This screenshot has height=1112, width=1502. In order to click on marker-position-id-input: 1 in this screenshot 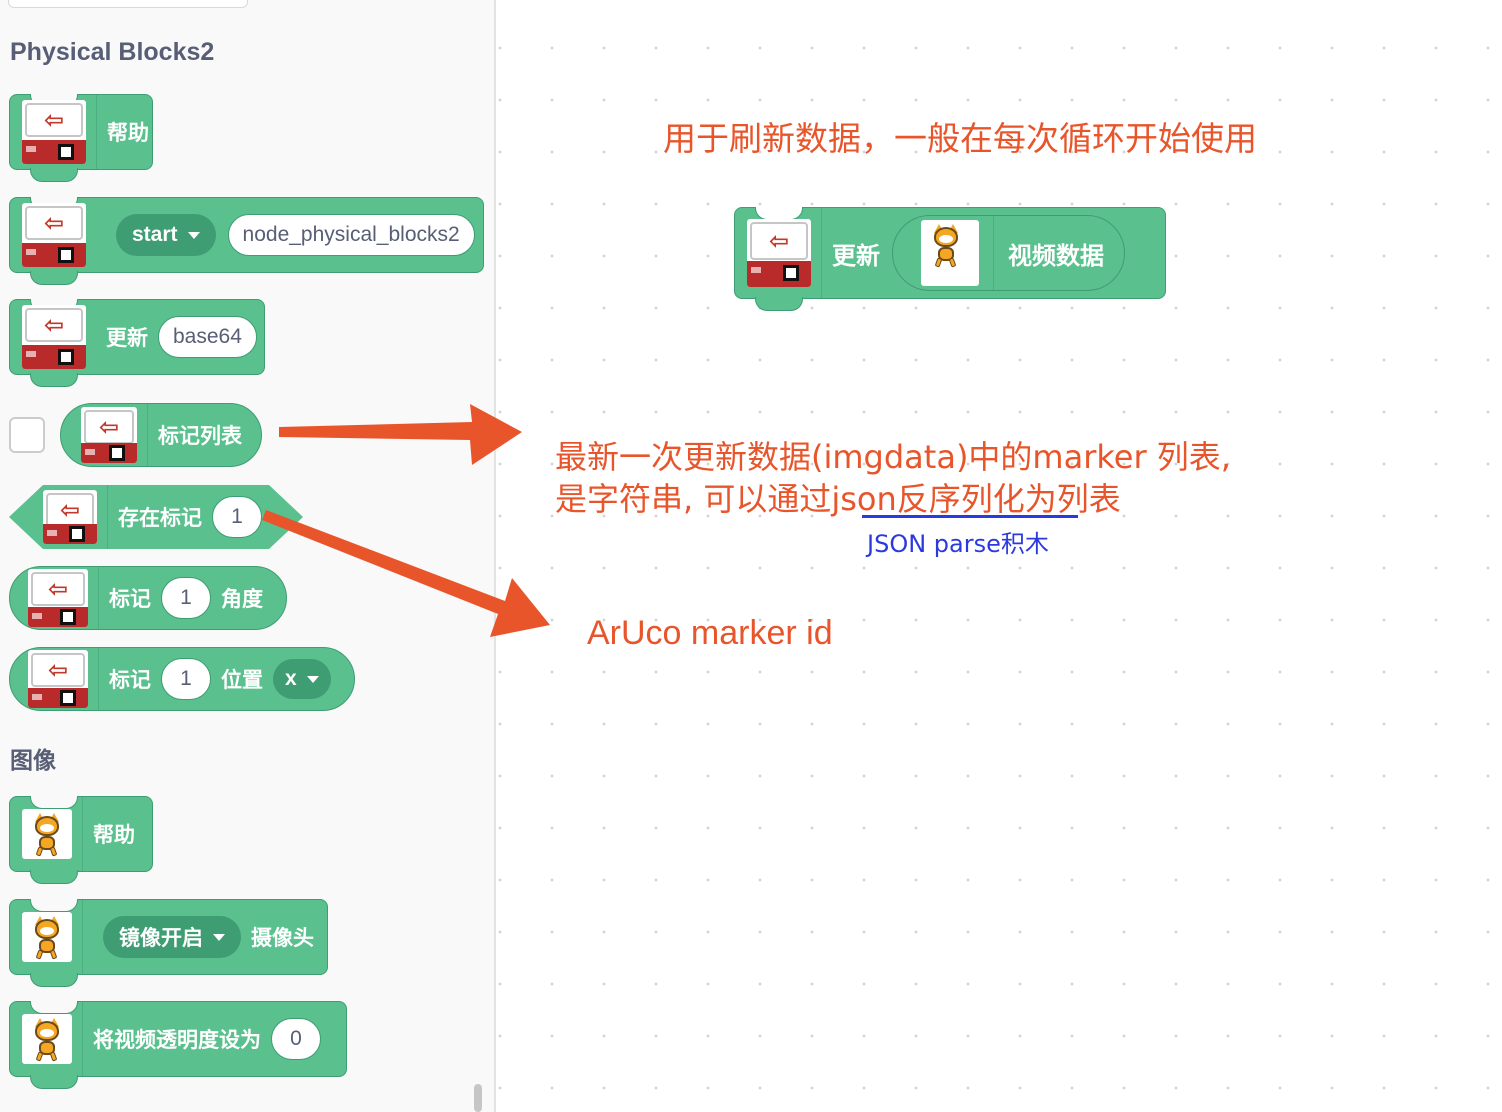, I will do `click(186, 679)`.